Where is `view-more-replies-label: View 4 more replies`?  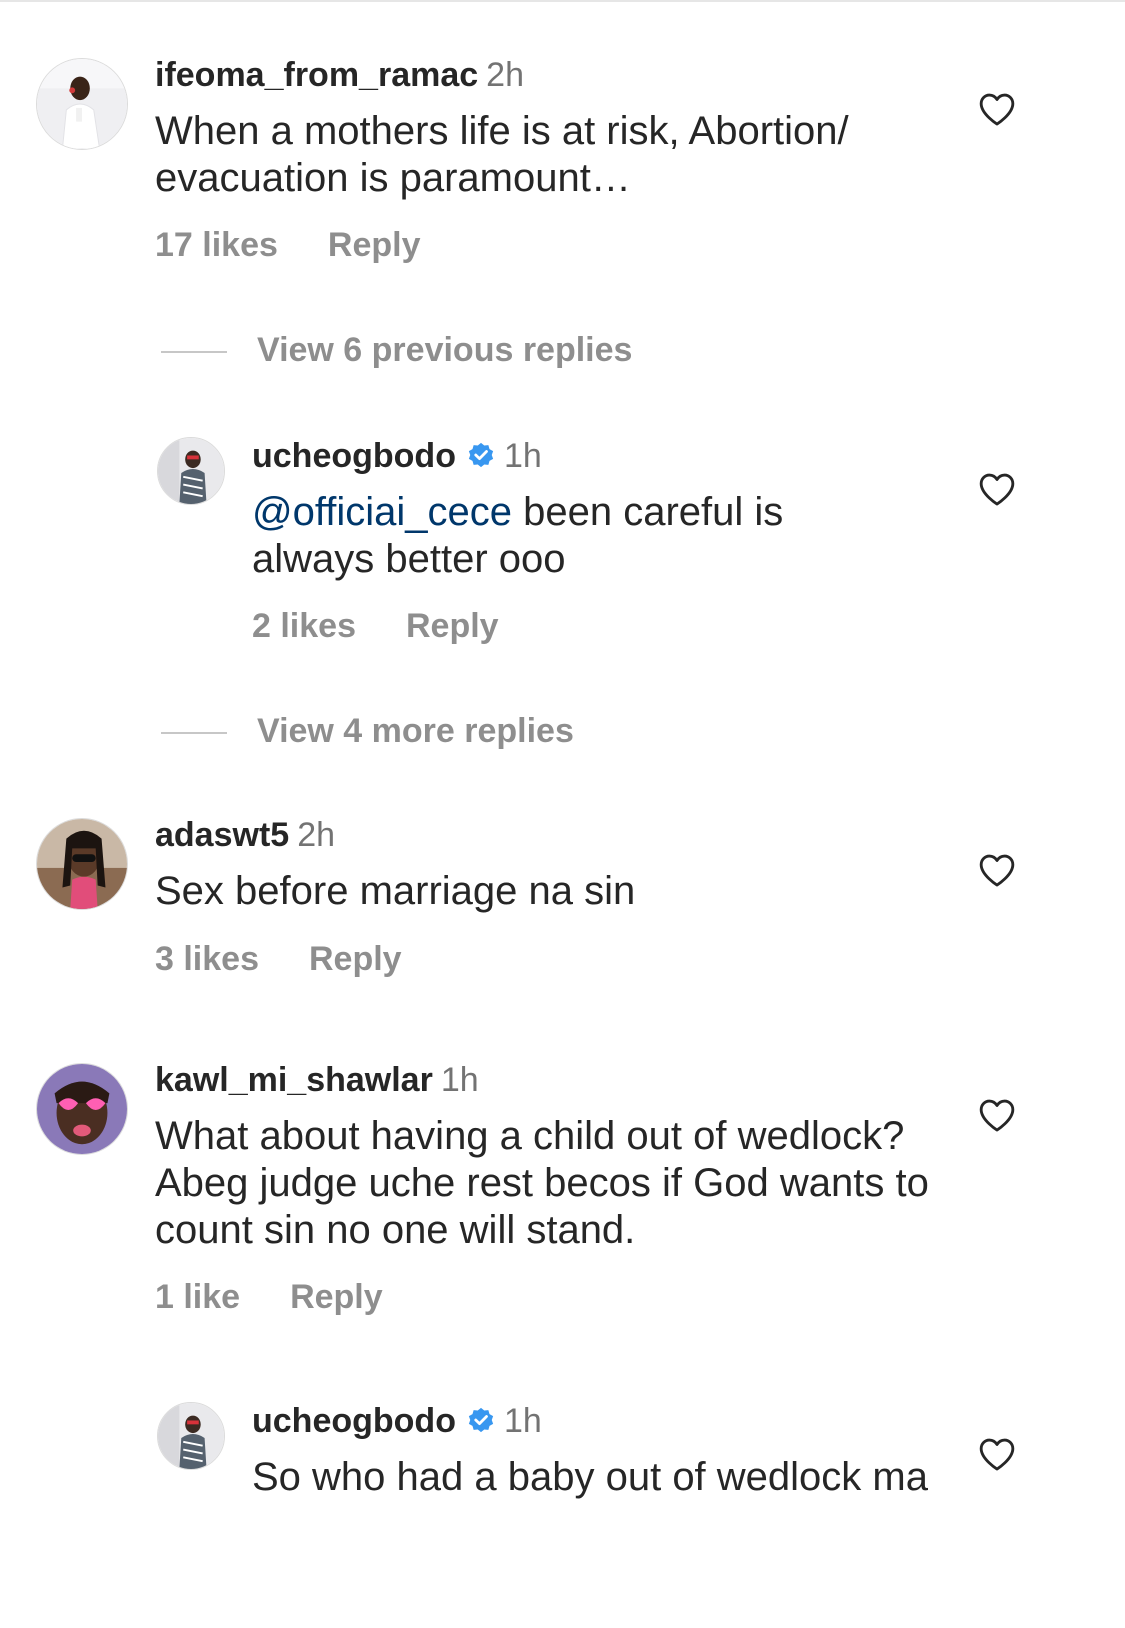
view-more-replies-label: View 4 more replies is located at coordinates (415, 731).